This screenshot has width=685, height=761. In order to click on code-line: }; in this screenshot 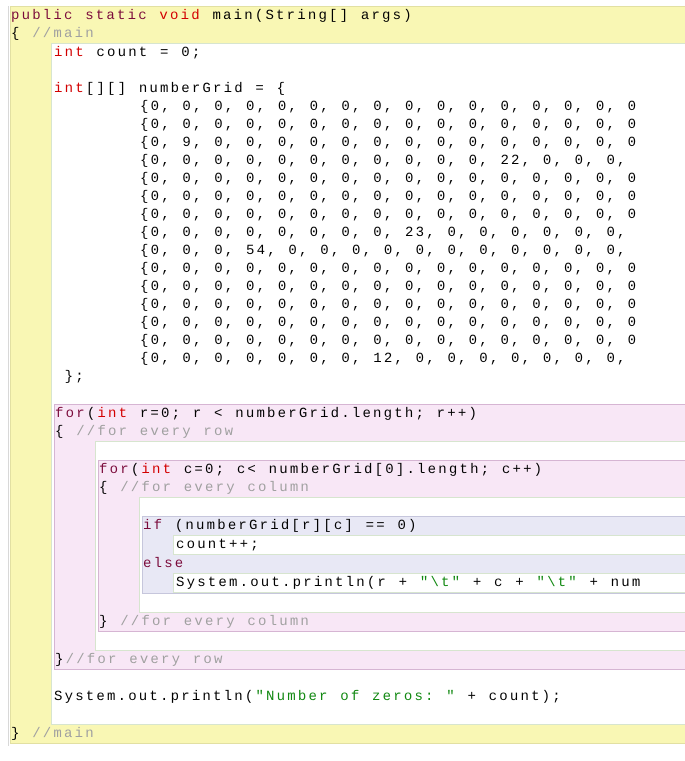, I will do `click(75, 377)`.